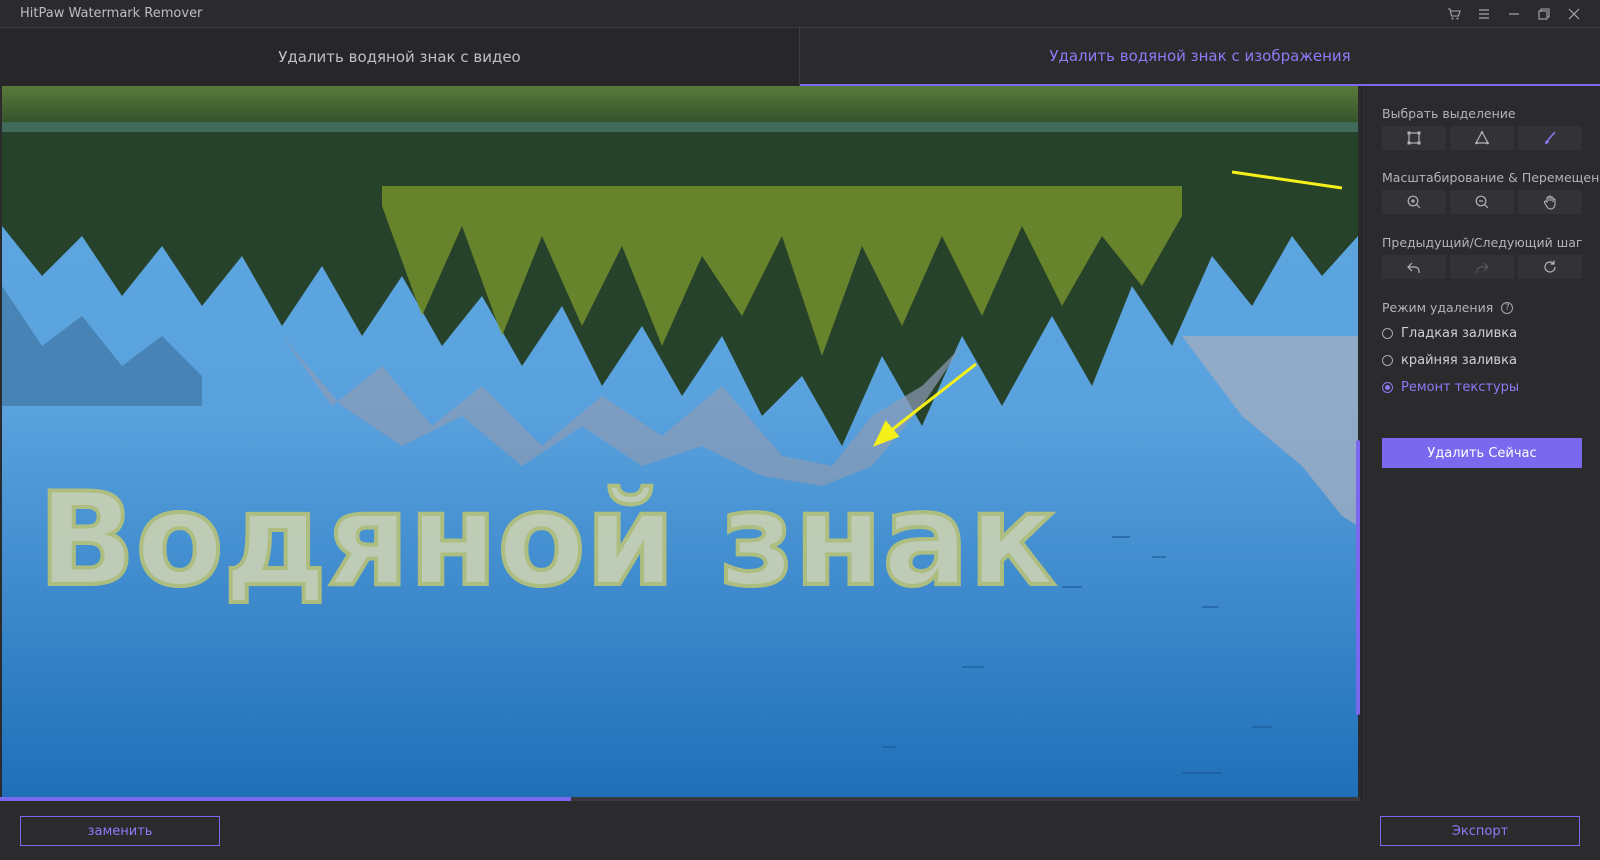 Image resolution: width=1600 pixels, height=860 pixels. I want to click on app-title: HitPaw Watermark Remover, so click(111, 13).